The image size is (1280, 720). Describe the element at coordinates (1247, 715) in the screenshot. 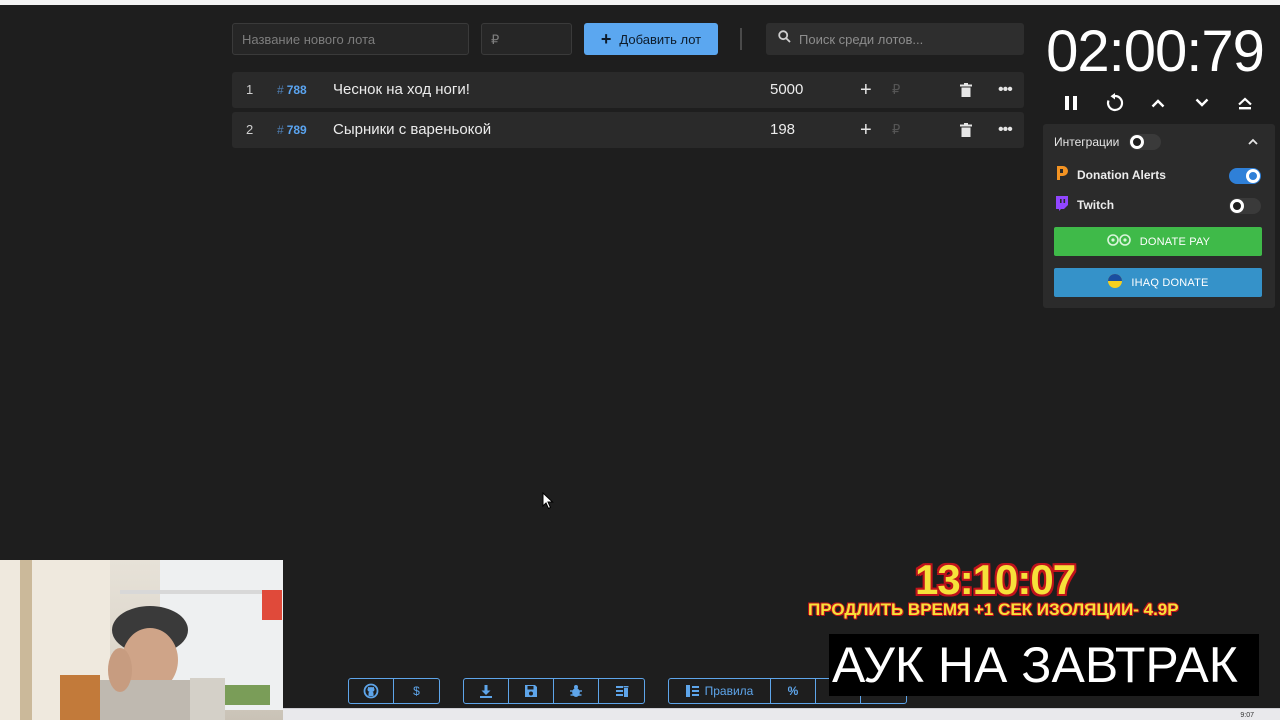

I see `taskbar-clock: 9:07` at that location.